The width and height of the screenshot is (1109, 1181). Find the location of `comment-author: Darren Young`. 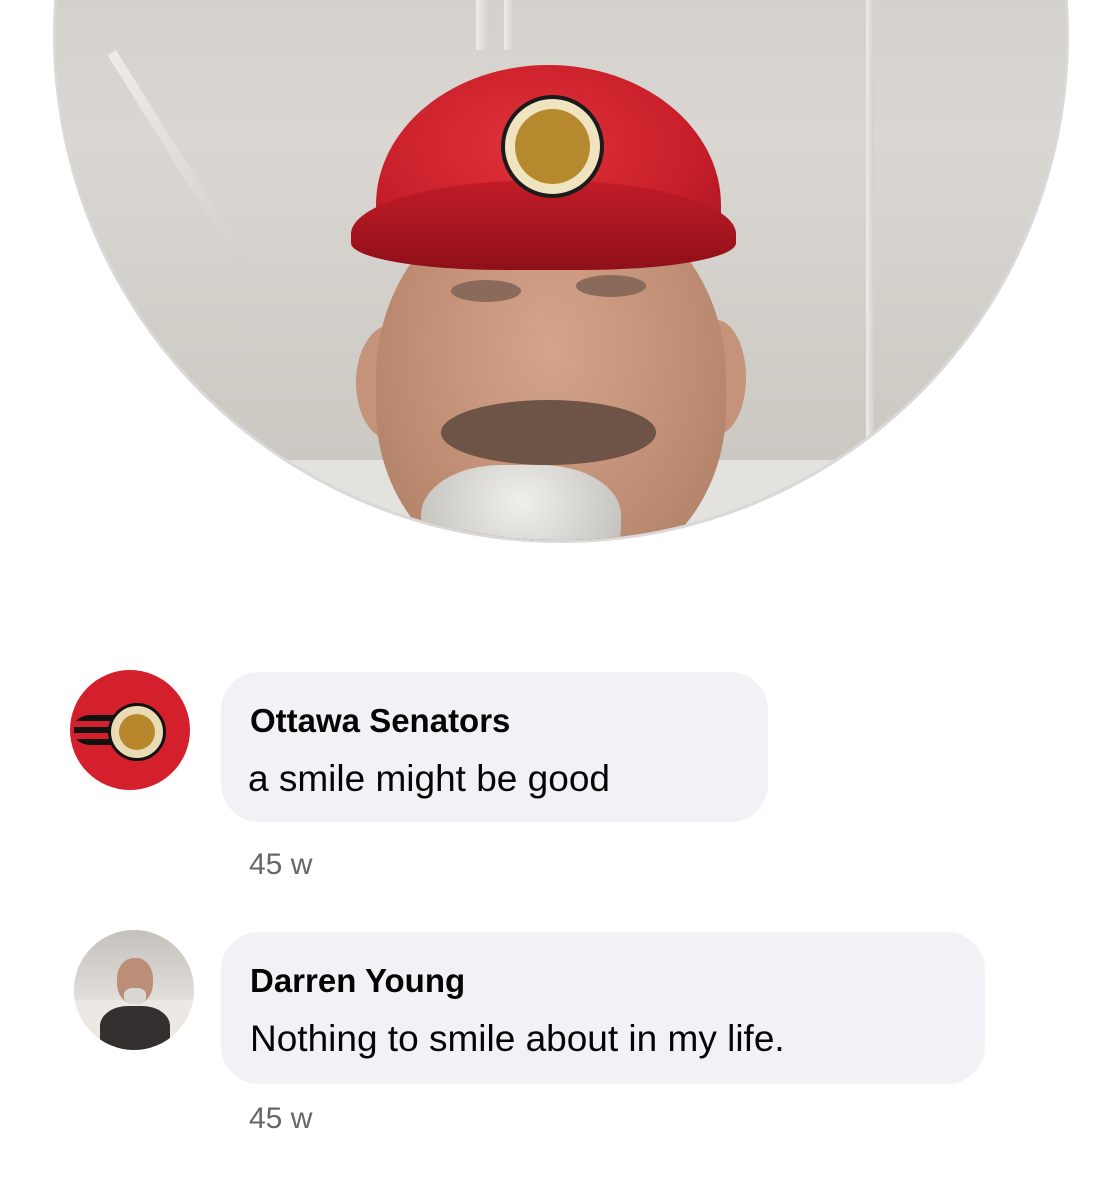

comment-author: Darren Young is located at coordinates (357, 981).